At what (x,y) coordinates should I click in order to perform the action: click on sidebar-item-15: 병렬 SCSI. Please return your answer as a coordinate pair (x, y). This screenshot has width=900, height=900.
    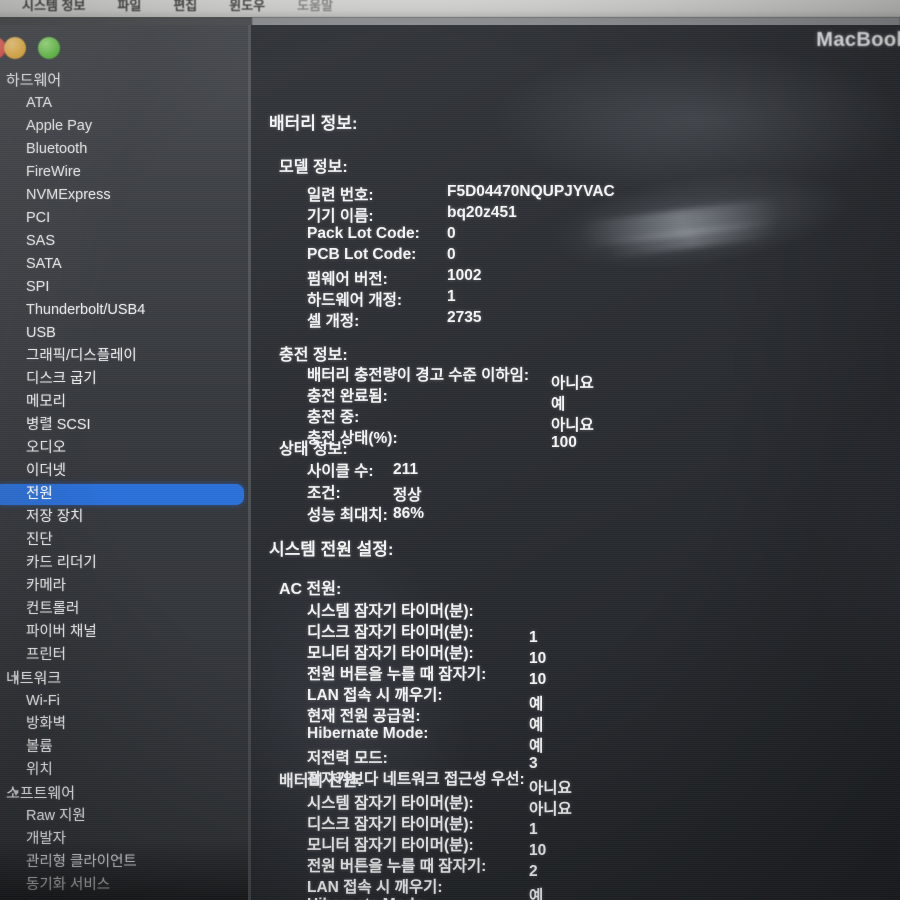
    Looking at the image, I should click on (124, 425).